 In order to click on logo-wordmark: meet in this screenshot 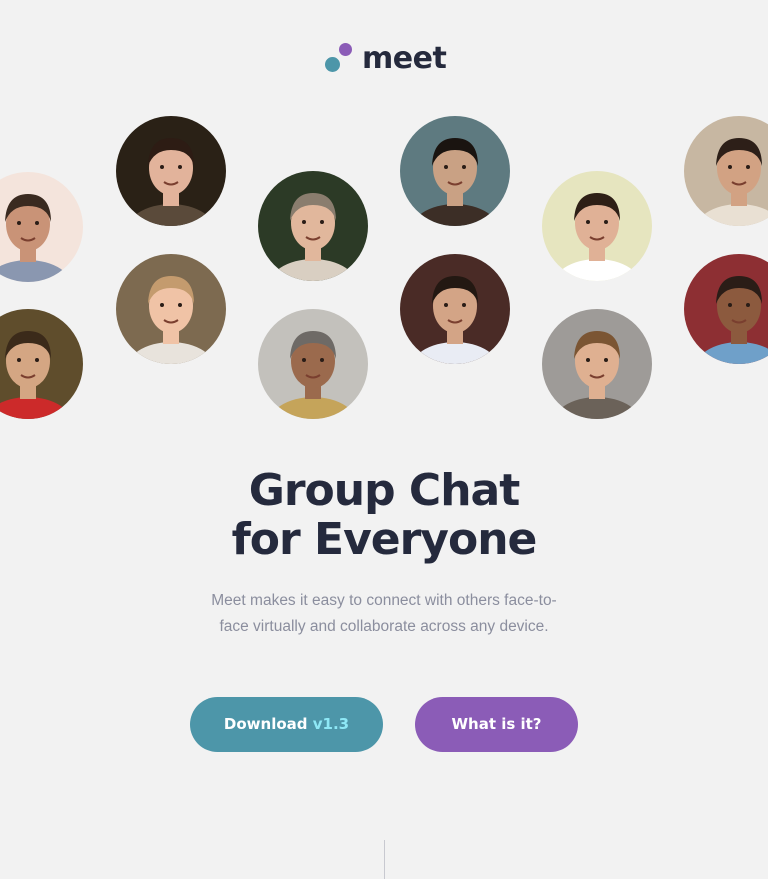, I will do `click(404, 58)`.